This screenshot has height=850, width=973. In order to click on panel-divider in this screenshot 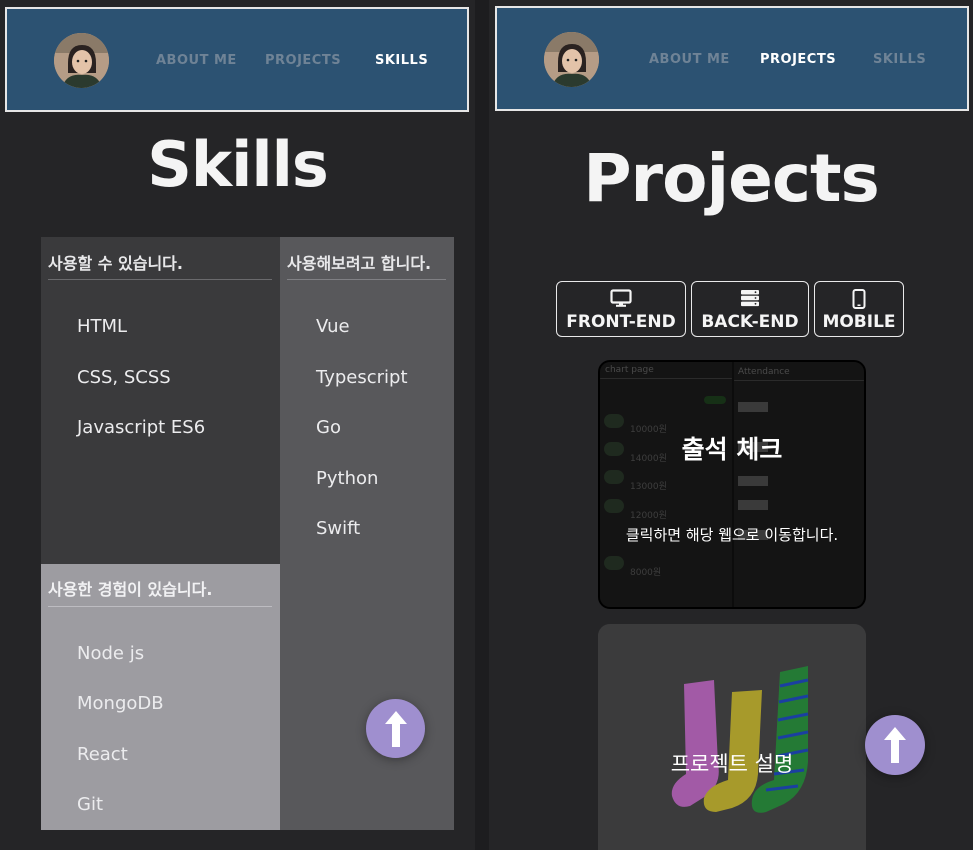, I will do `click(482, 425)`.